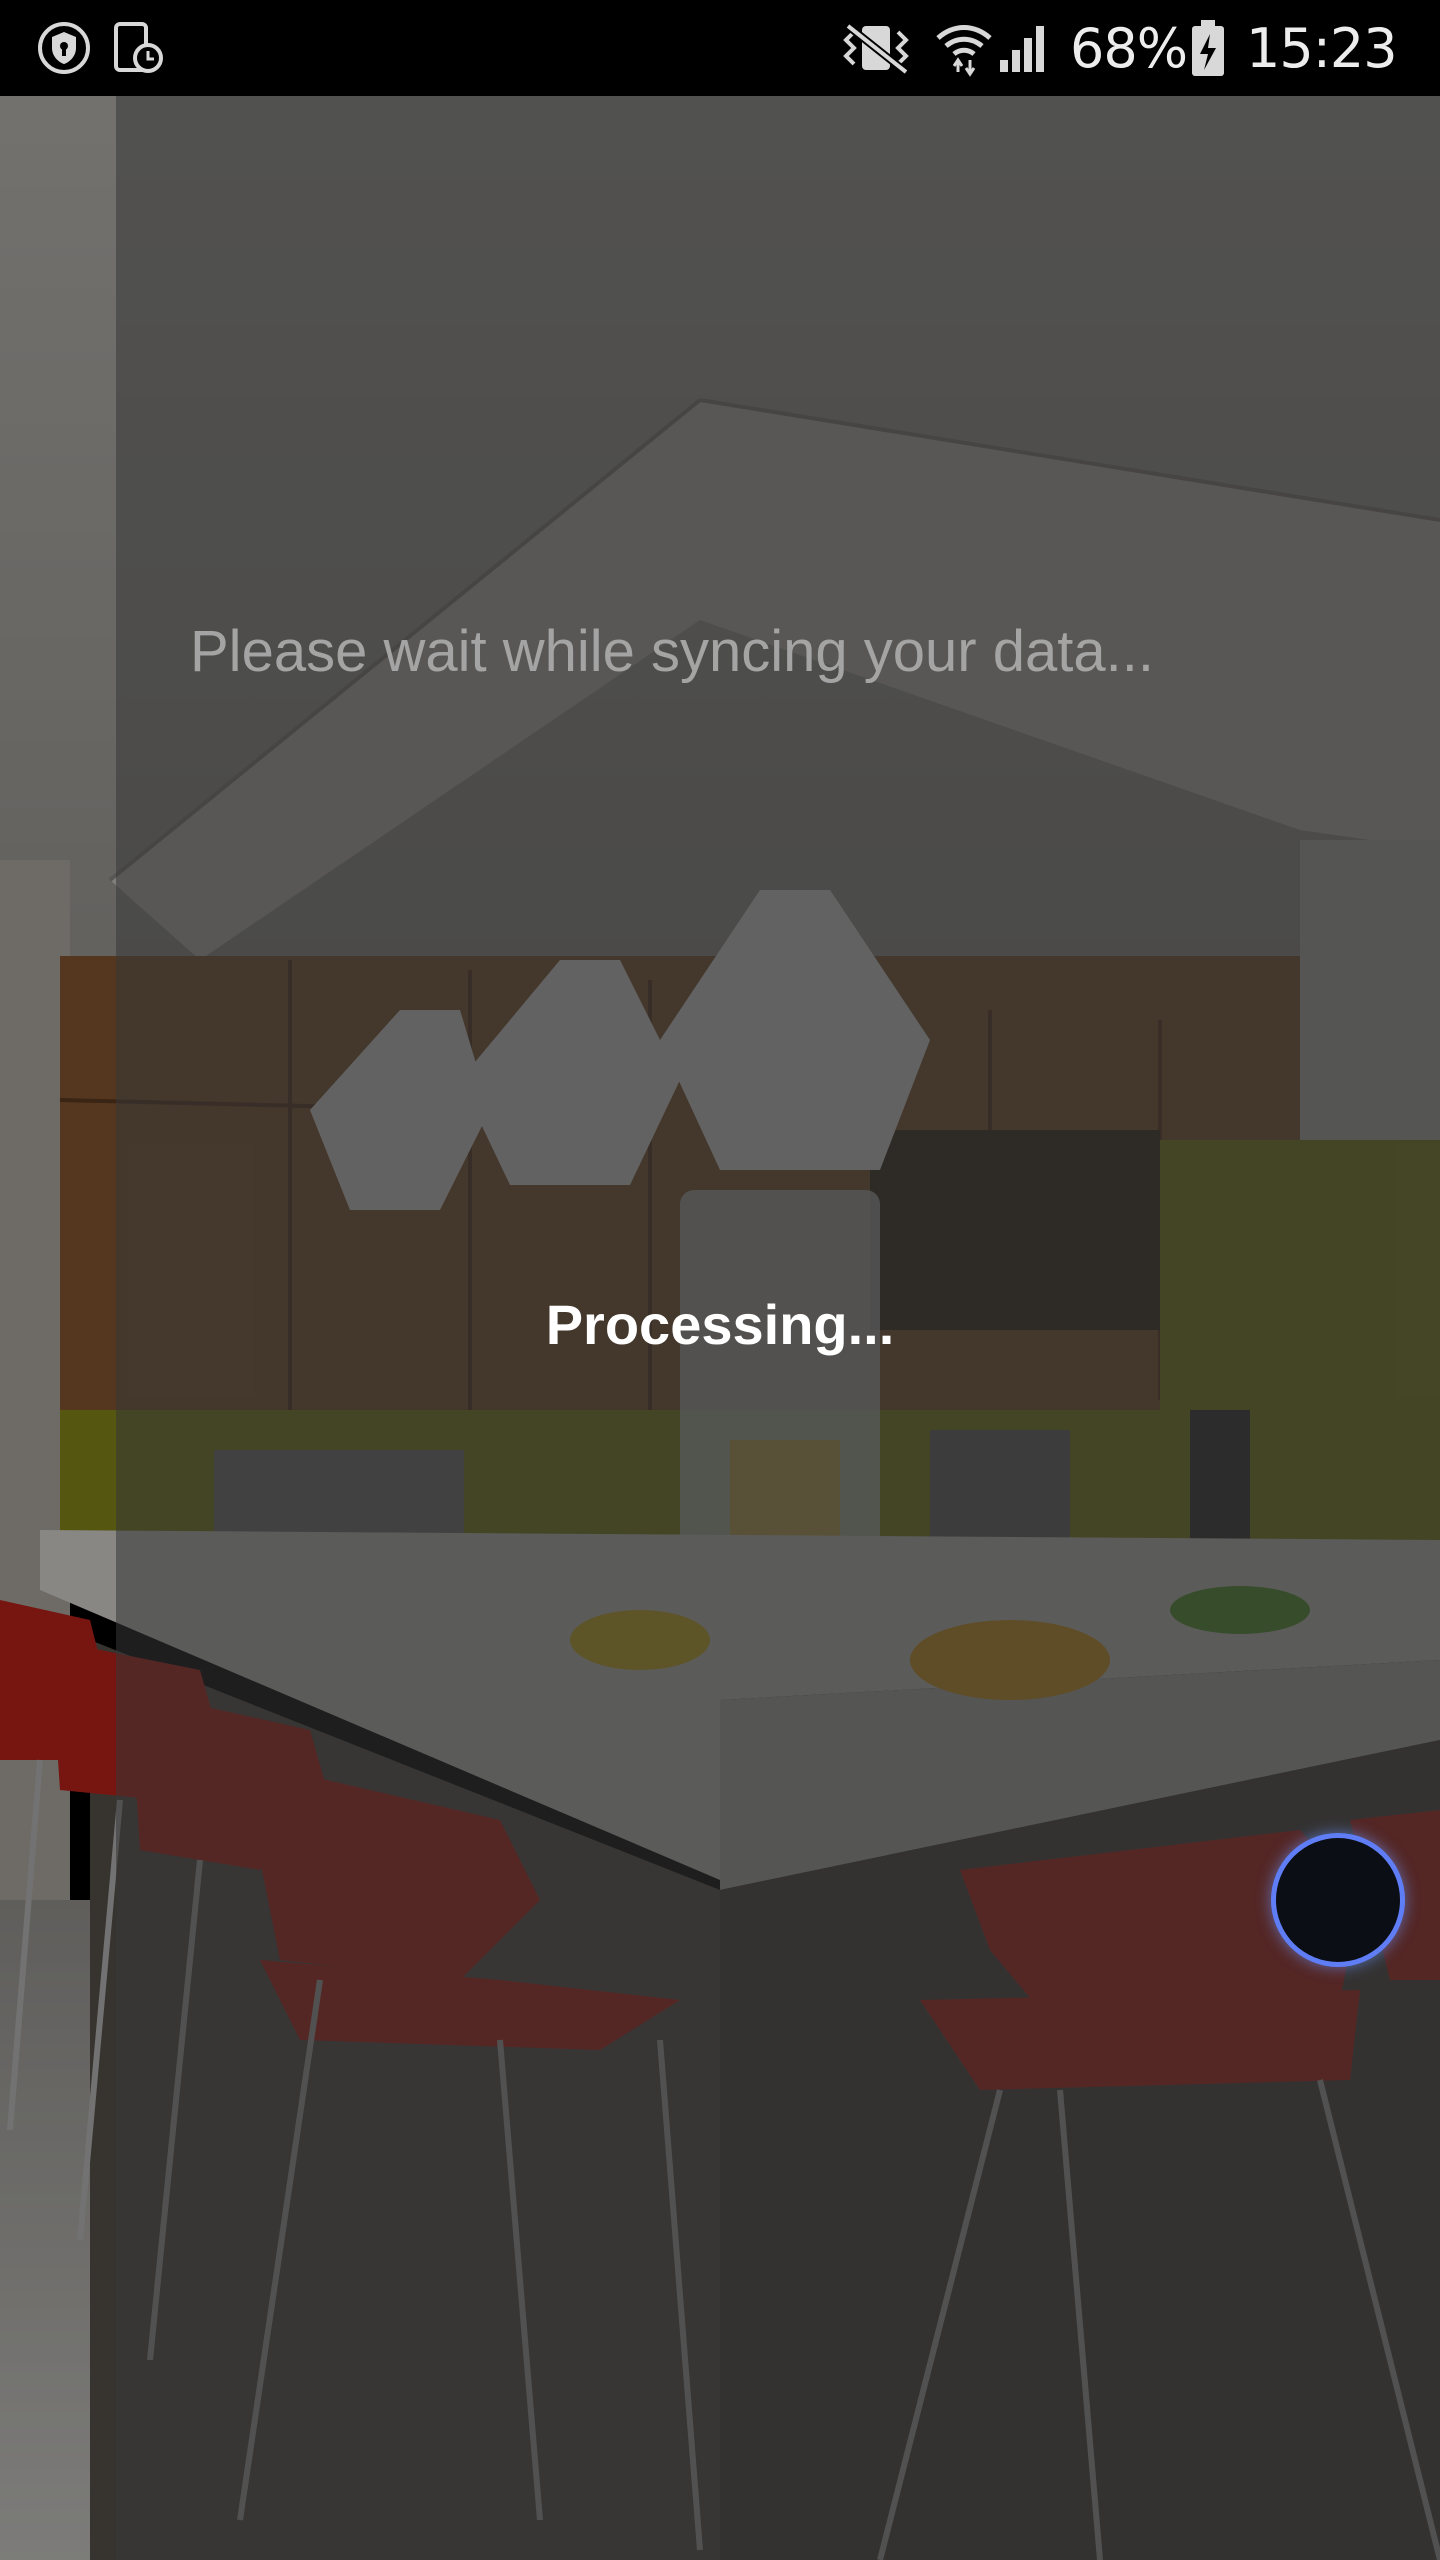  Describe the element at coordinates (1129, 48) in the screenshot. I see `battery-percent: 68%` at that location.